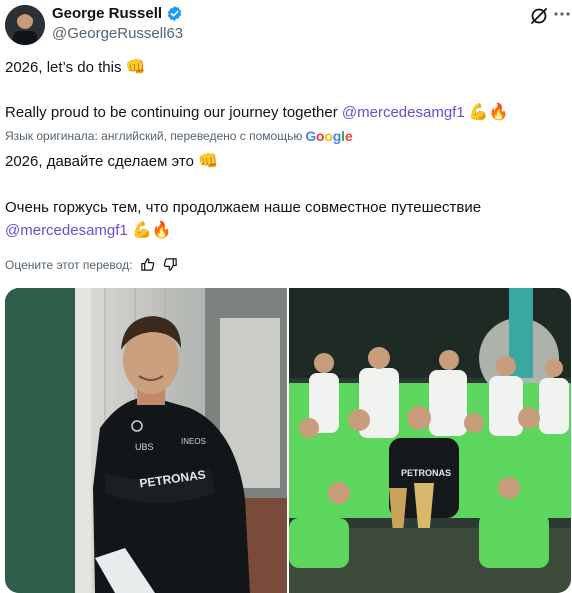 This screenshot has height=593, width=572. I want to click on grok-icon, so click(539, 16).